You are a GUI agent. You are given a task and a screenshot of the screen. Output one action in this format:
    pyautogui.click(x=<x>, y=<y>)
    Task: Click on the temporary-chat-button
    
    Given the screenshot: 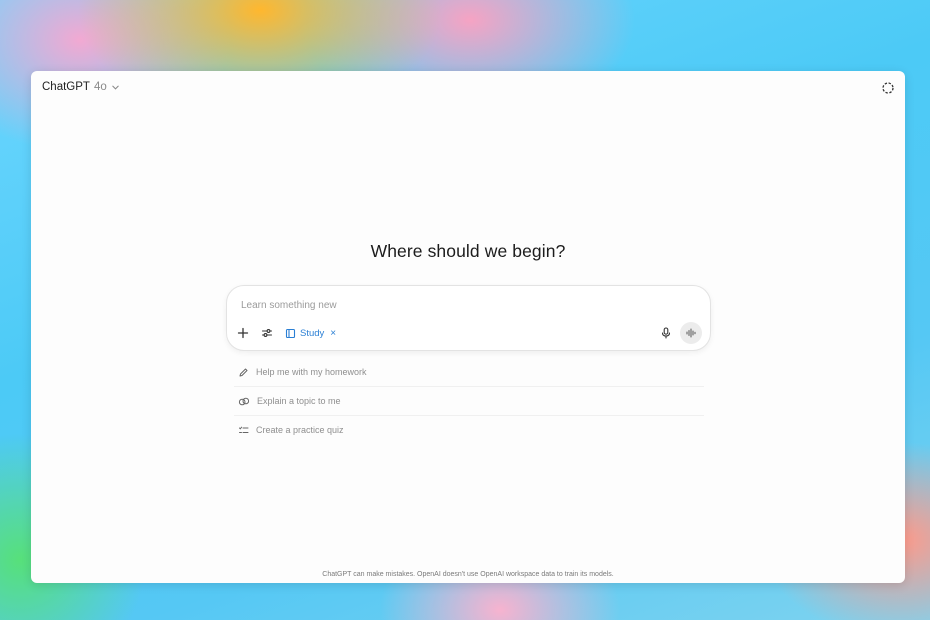 What is the action you would take?
    pyautogui.click(x=888, y=88)
    